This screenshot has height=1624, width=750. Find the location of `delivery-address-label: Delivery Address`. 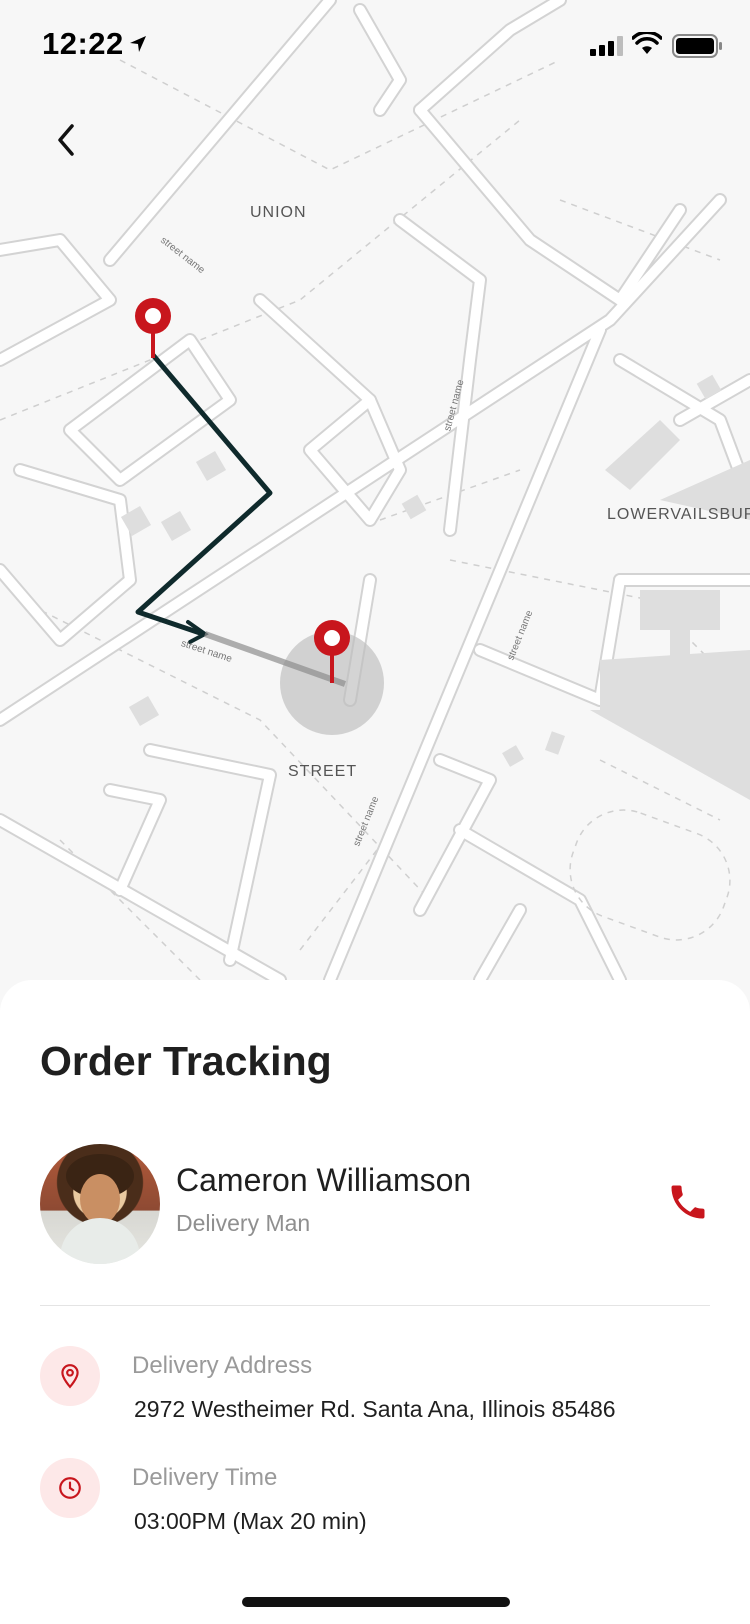

delivery-address-label: Delivery Address is located at coordinates (222, 1365).